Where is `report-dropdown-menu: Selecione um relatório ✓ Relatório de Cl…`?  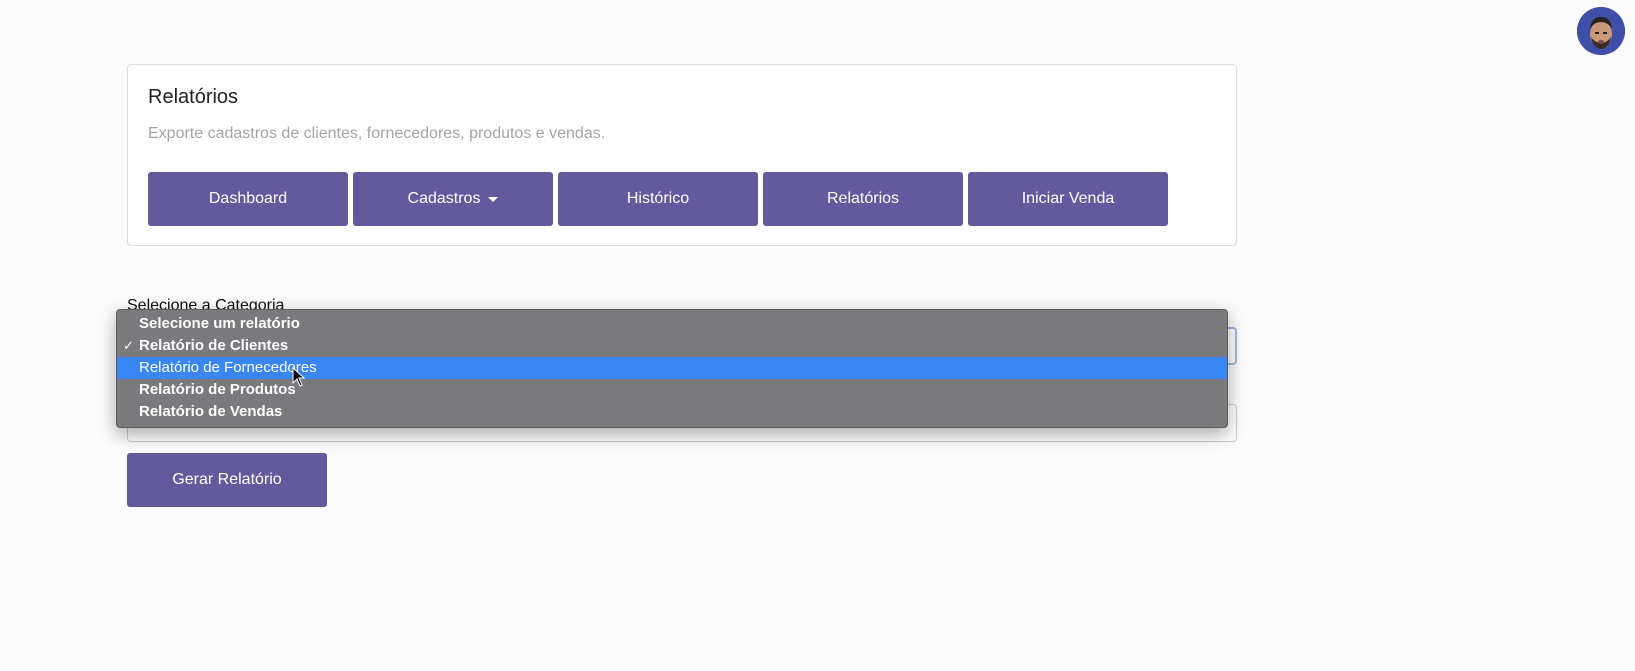 report-dropdown-menu: Selecione um relatório ✓ Relatório de Cl… is located at coordinates (672, 368).